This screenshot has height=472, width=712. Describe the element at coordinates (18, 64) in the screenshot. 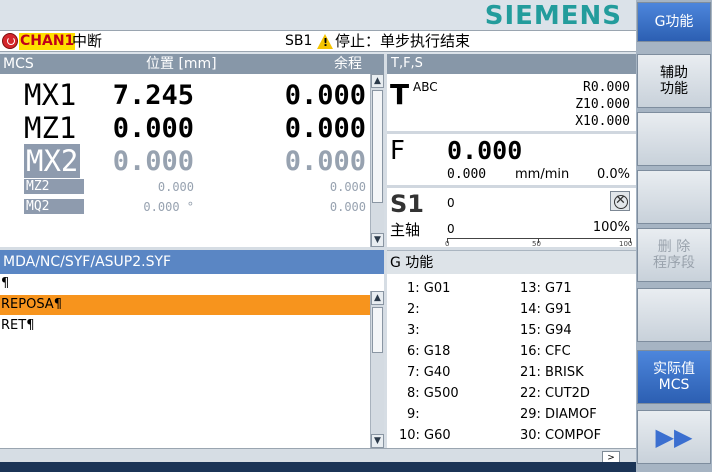

I see `coord-system-label: MCS` at that location.